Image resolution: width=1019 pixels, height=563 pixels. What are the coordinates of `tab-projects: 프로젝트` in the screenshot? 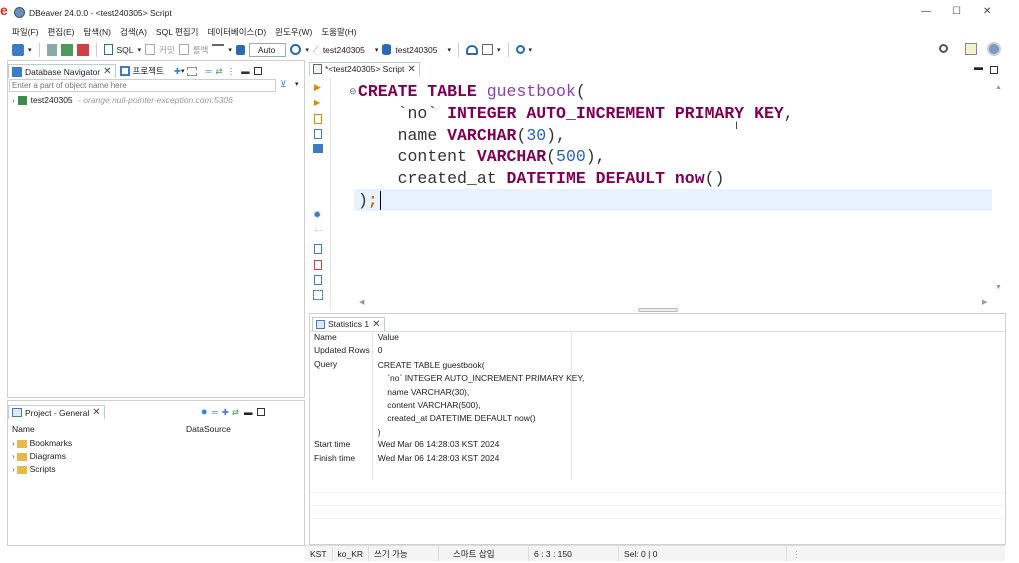 It's located at (141, 71).